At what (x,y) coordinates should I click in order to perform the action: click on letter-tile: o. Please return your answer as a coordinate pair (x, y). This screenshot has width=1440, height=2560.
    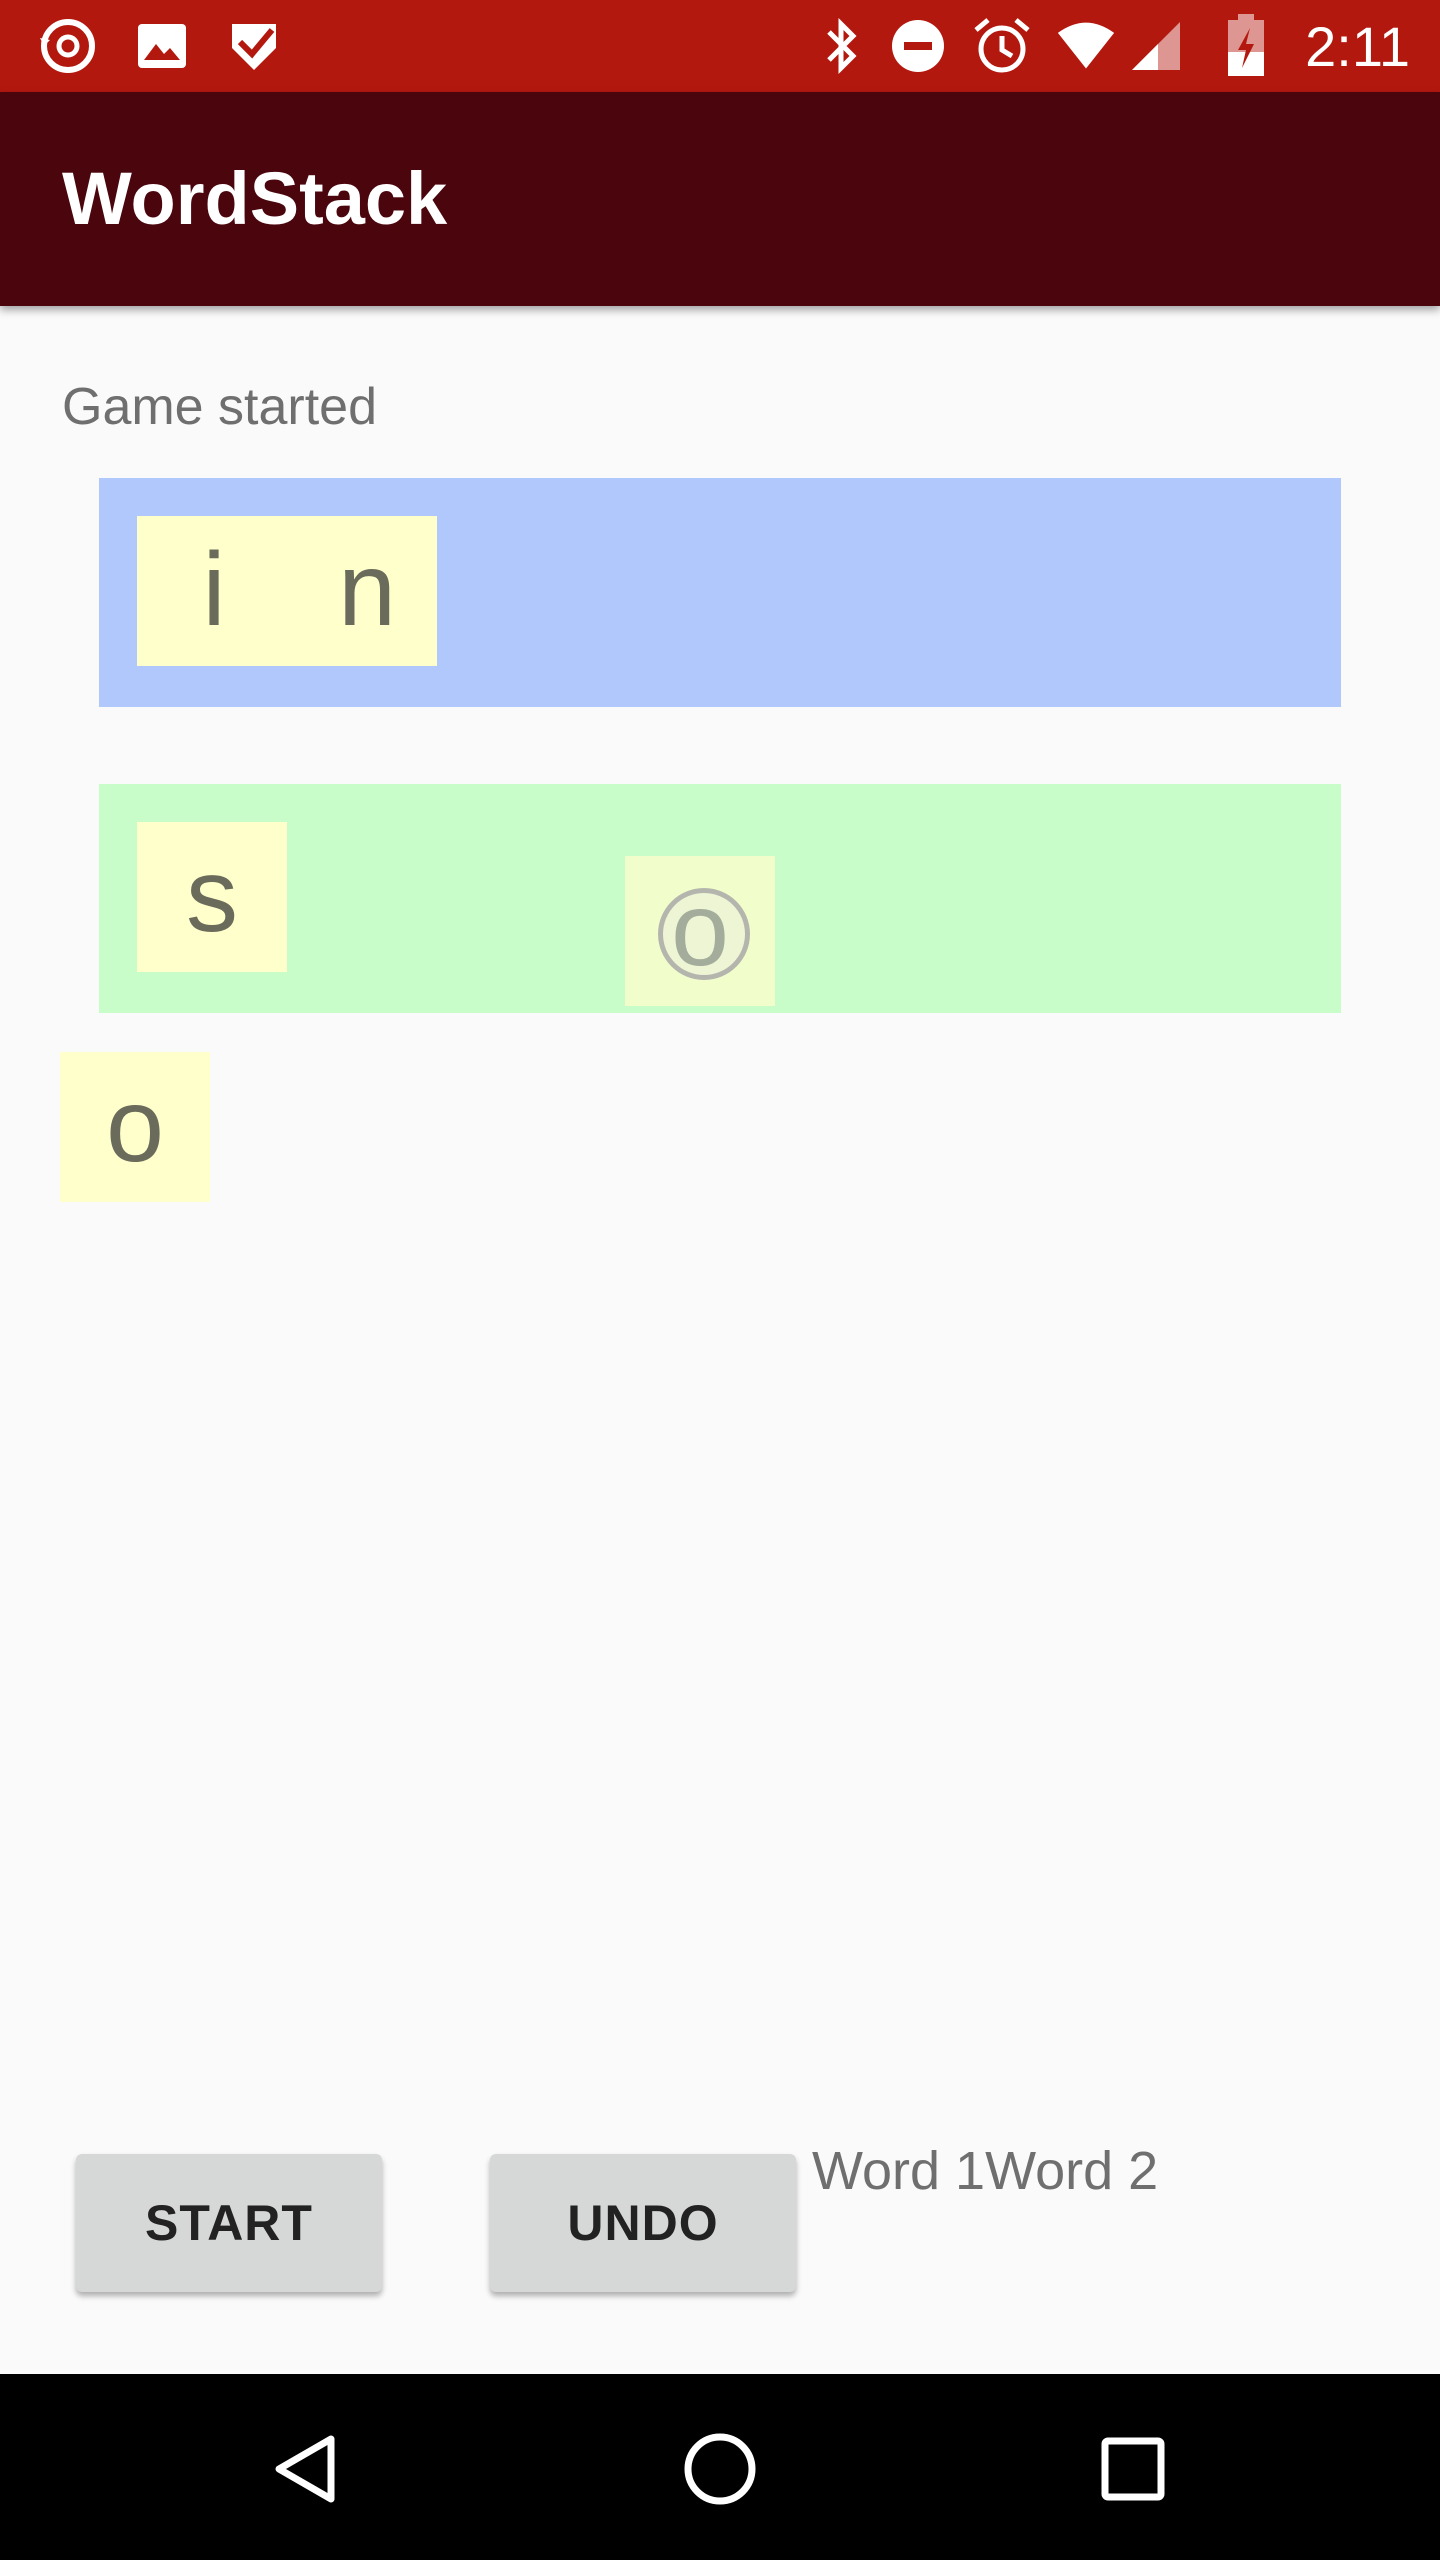
    Looking at the image, I should click on (135, 1127).